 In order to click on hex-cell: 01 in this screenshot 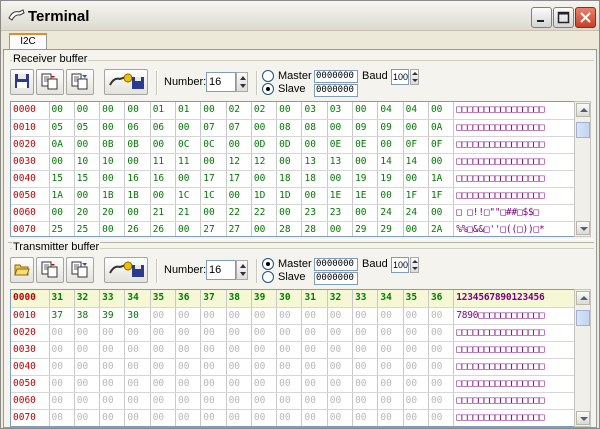, I will do `click(163, 111)`.